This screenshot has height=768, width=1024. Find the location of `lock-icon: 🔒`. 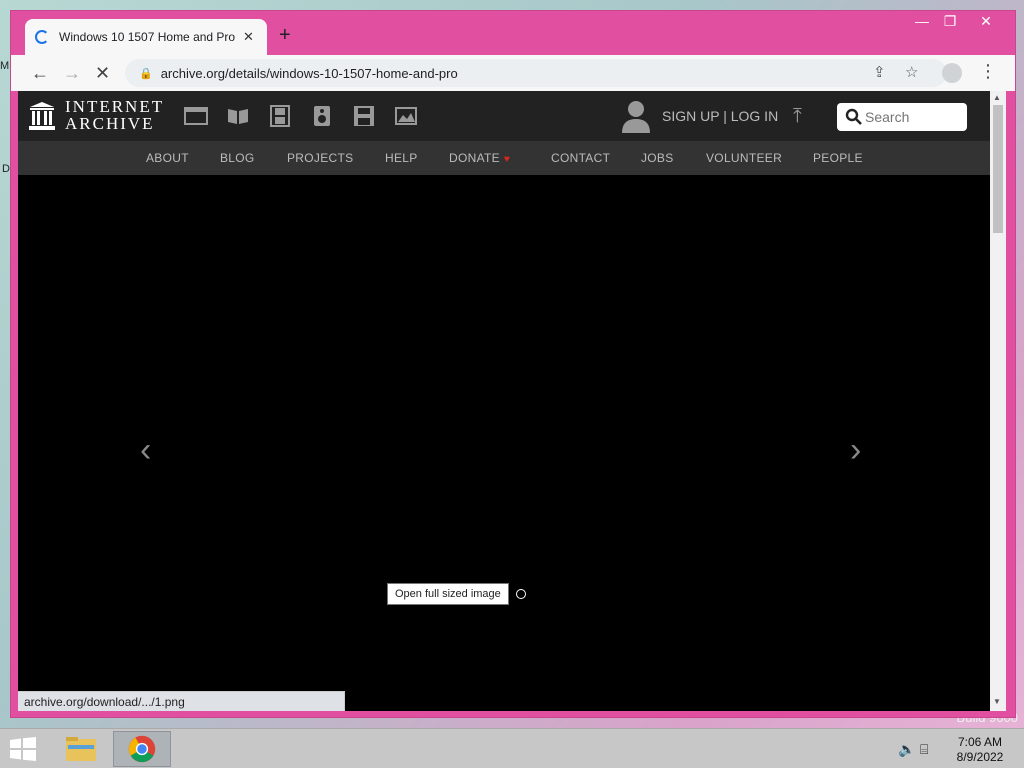

lock-icon: 🔒 is located at coordinates (146, 73).